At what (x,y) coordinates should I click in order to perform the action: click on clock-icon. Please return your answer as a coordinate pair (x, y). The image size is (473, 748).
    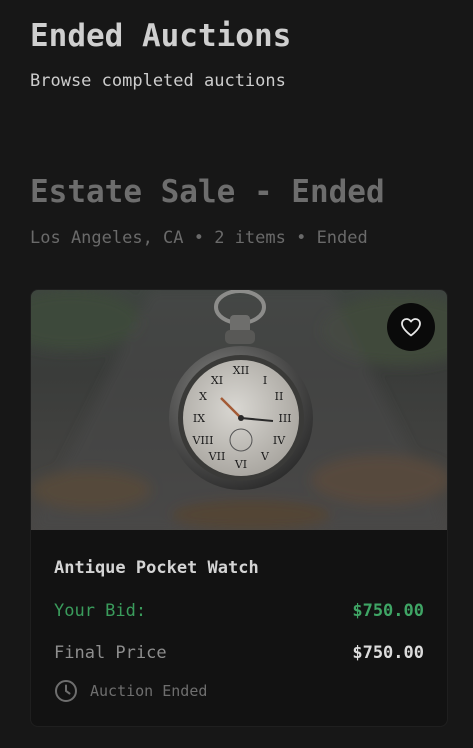
    Looking at the image, I should click on (66, 691).